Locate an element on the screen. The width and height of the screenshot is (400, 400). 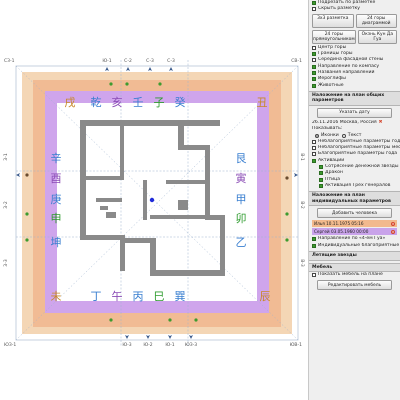
mountain-char-left: 庚 is located at coordinates (56, 199).